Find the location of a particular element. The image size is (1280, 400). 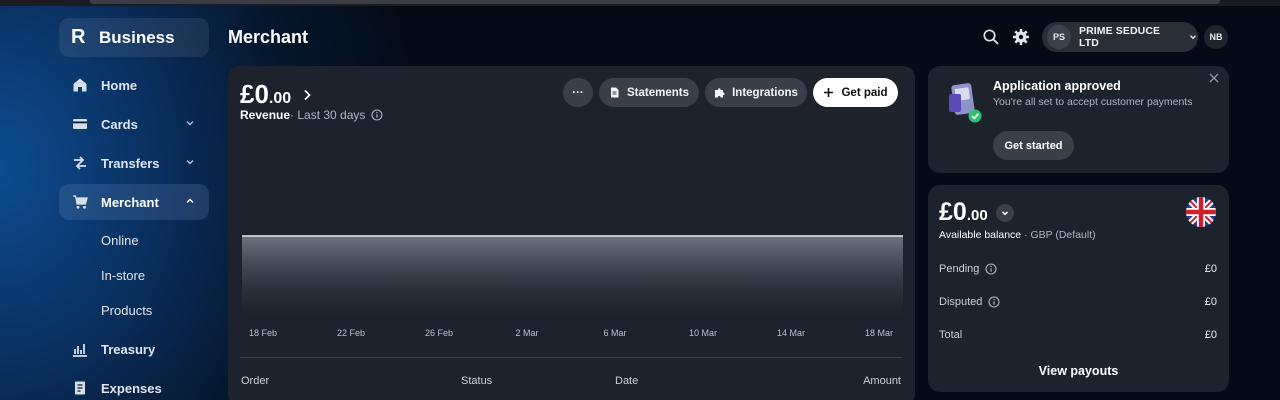

x-tick-label: 14 Mar is located at coordinates (791, 333).